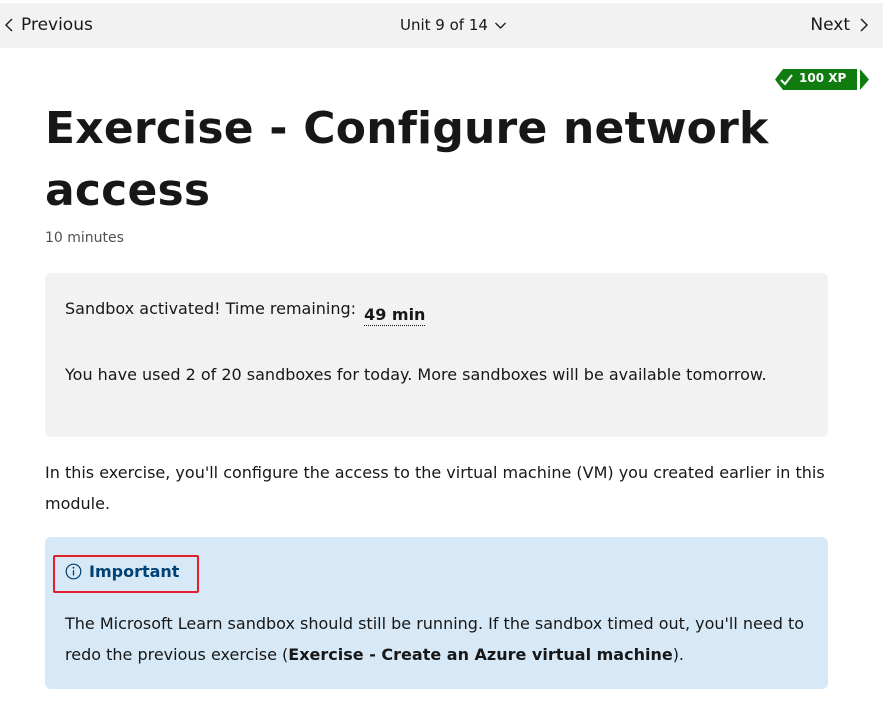 The width and height of the screenshot is (883, 706). Describe the element at coordinates (407, 159) in the screenshot. I see `page-title: Exercise - Configure network access` at that location.